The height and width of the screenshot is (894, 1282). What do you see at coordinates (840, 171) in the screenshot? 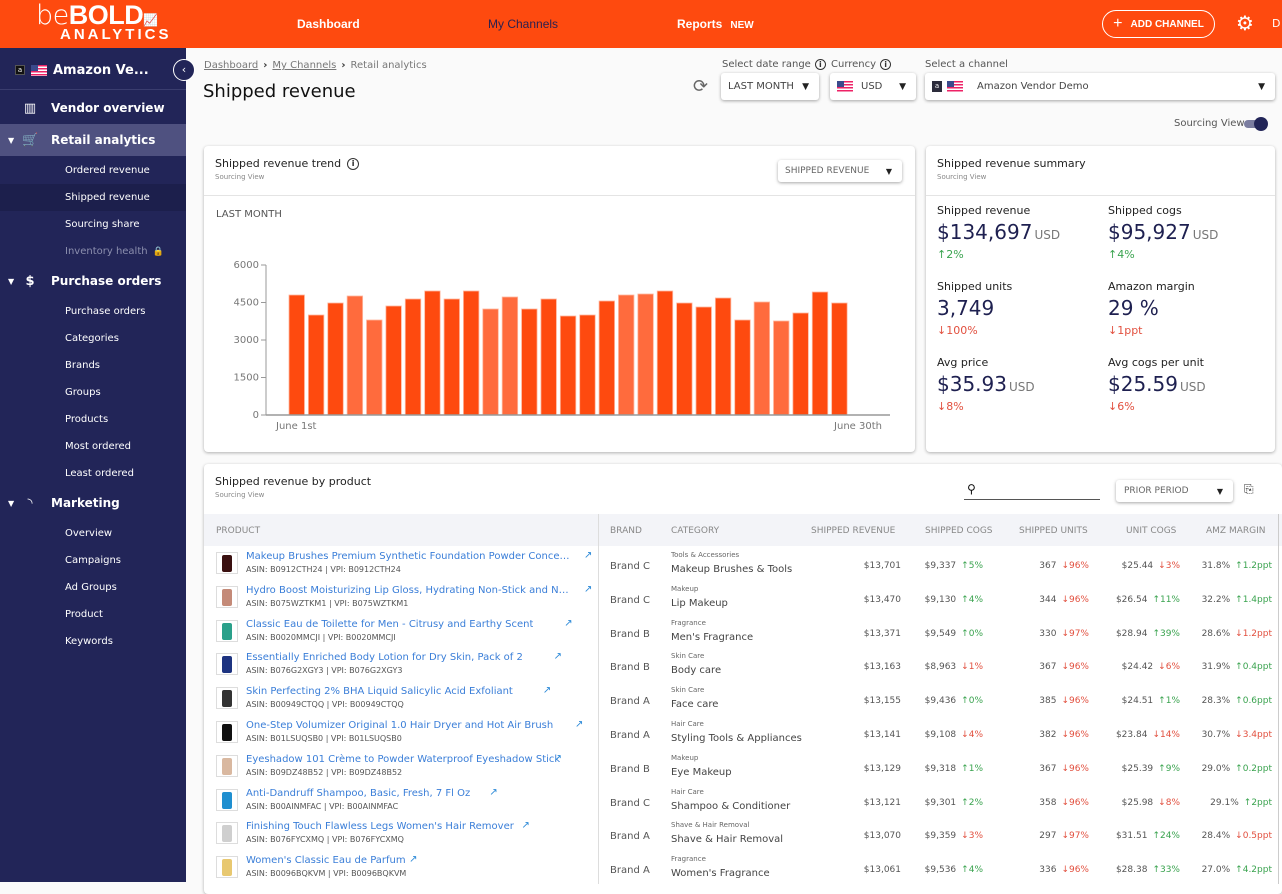
I see `metric-select: SHIPPED REVENUE ▼` at bounding box center [840, 171].